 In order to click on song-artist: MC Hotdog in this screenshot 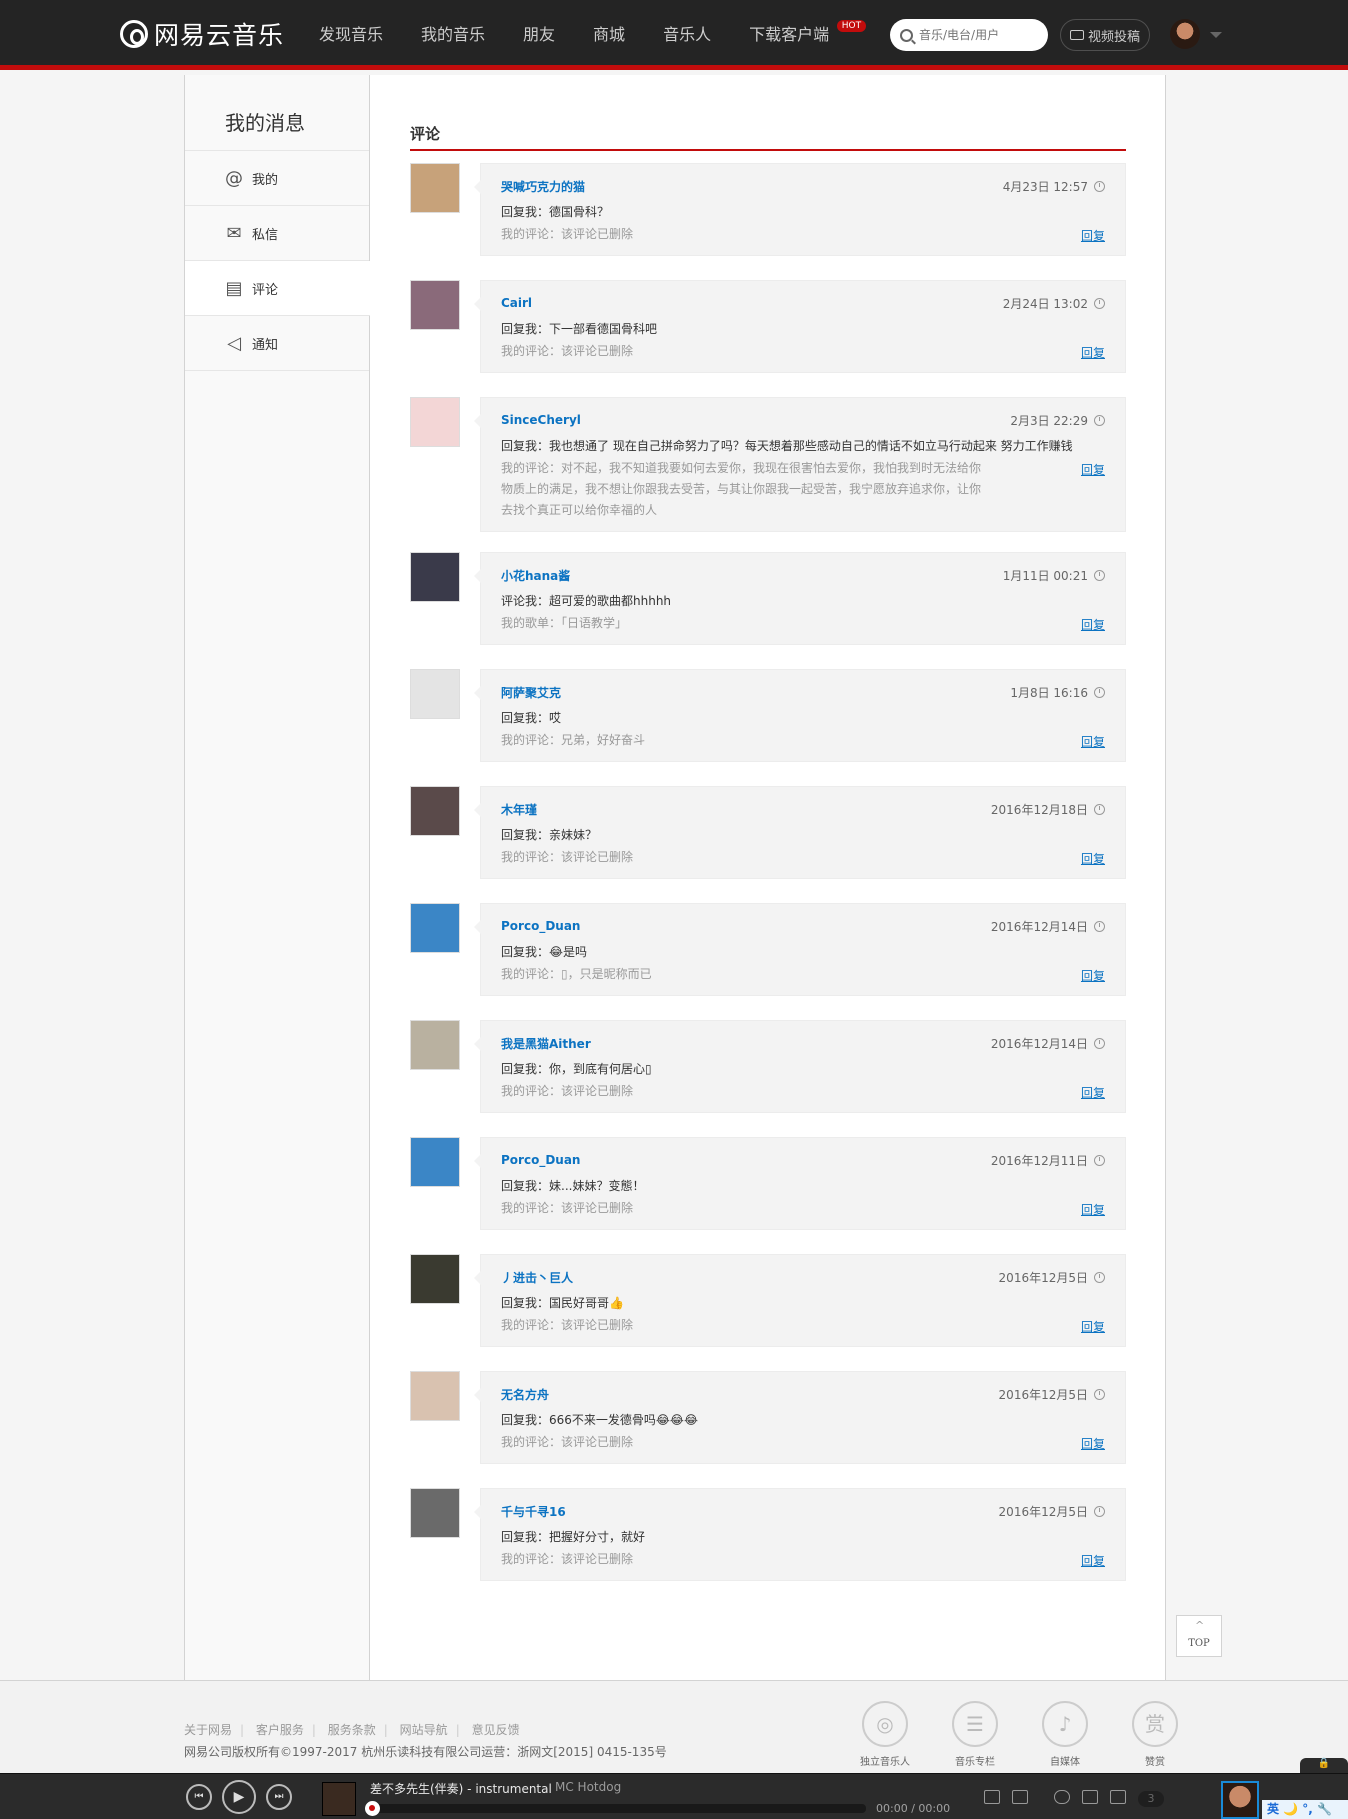, I will do `click(588, 1787)`.